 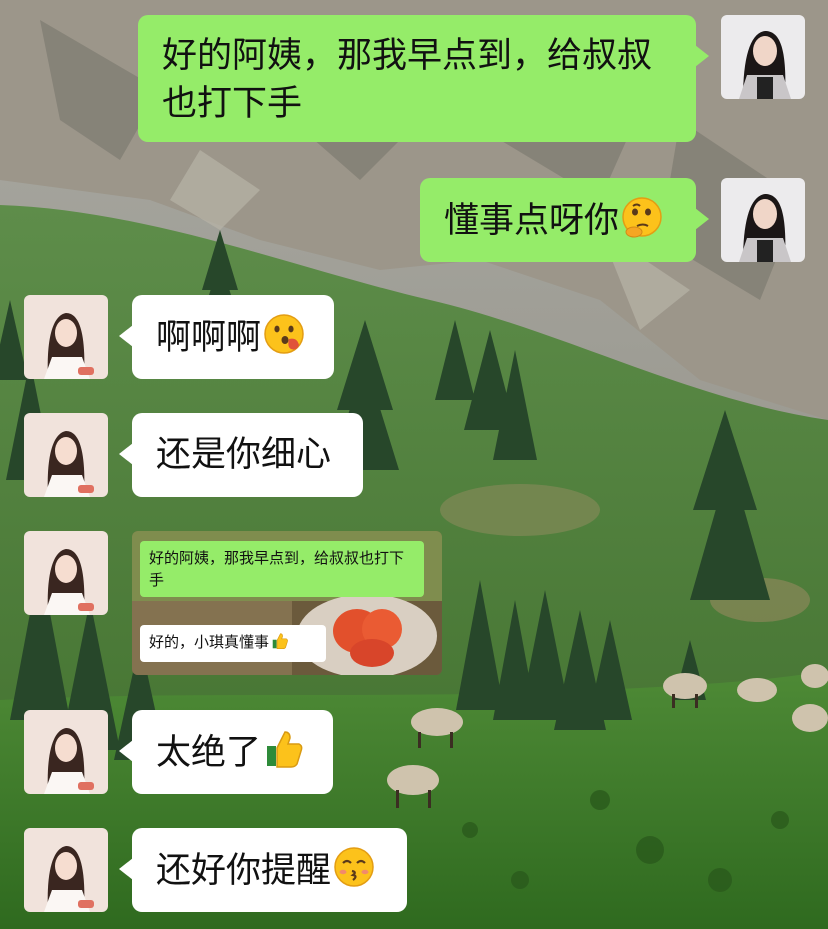 What do you see at coordinates (284, 340) in the screenshot?
I see `hushed-face-icon` at bounding box center [284, 340].